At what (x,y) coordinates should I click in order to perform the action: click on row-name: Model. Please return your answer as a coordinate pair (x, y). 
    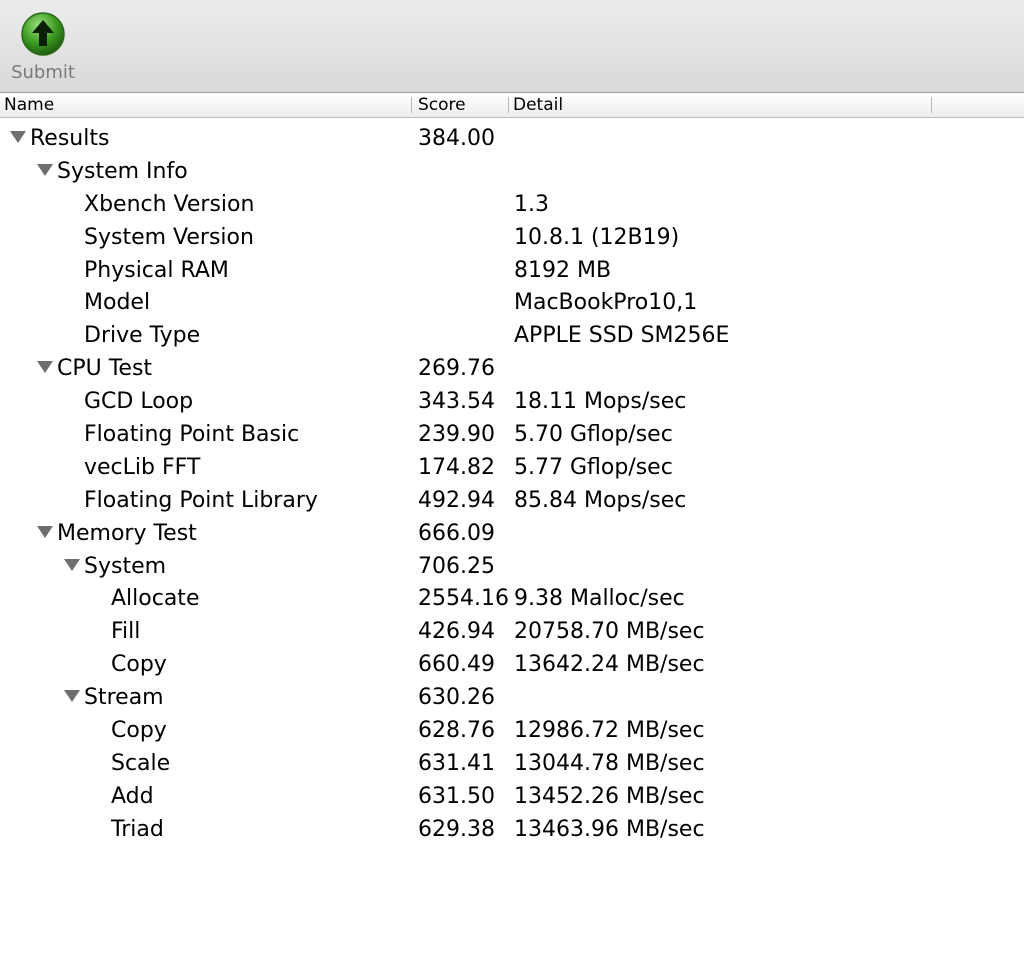
    Looking at the image, I should click on (117, 303).